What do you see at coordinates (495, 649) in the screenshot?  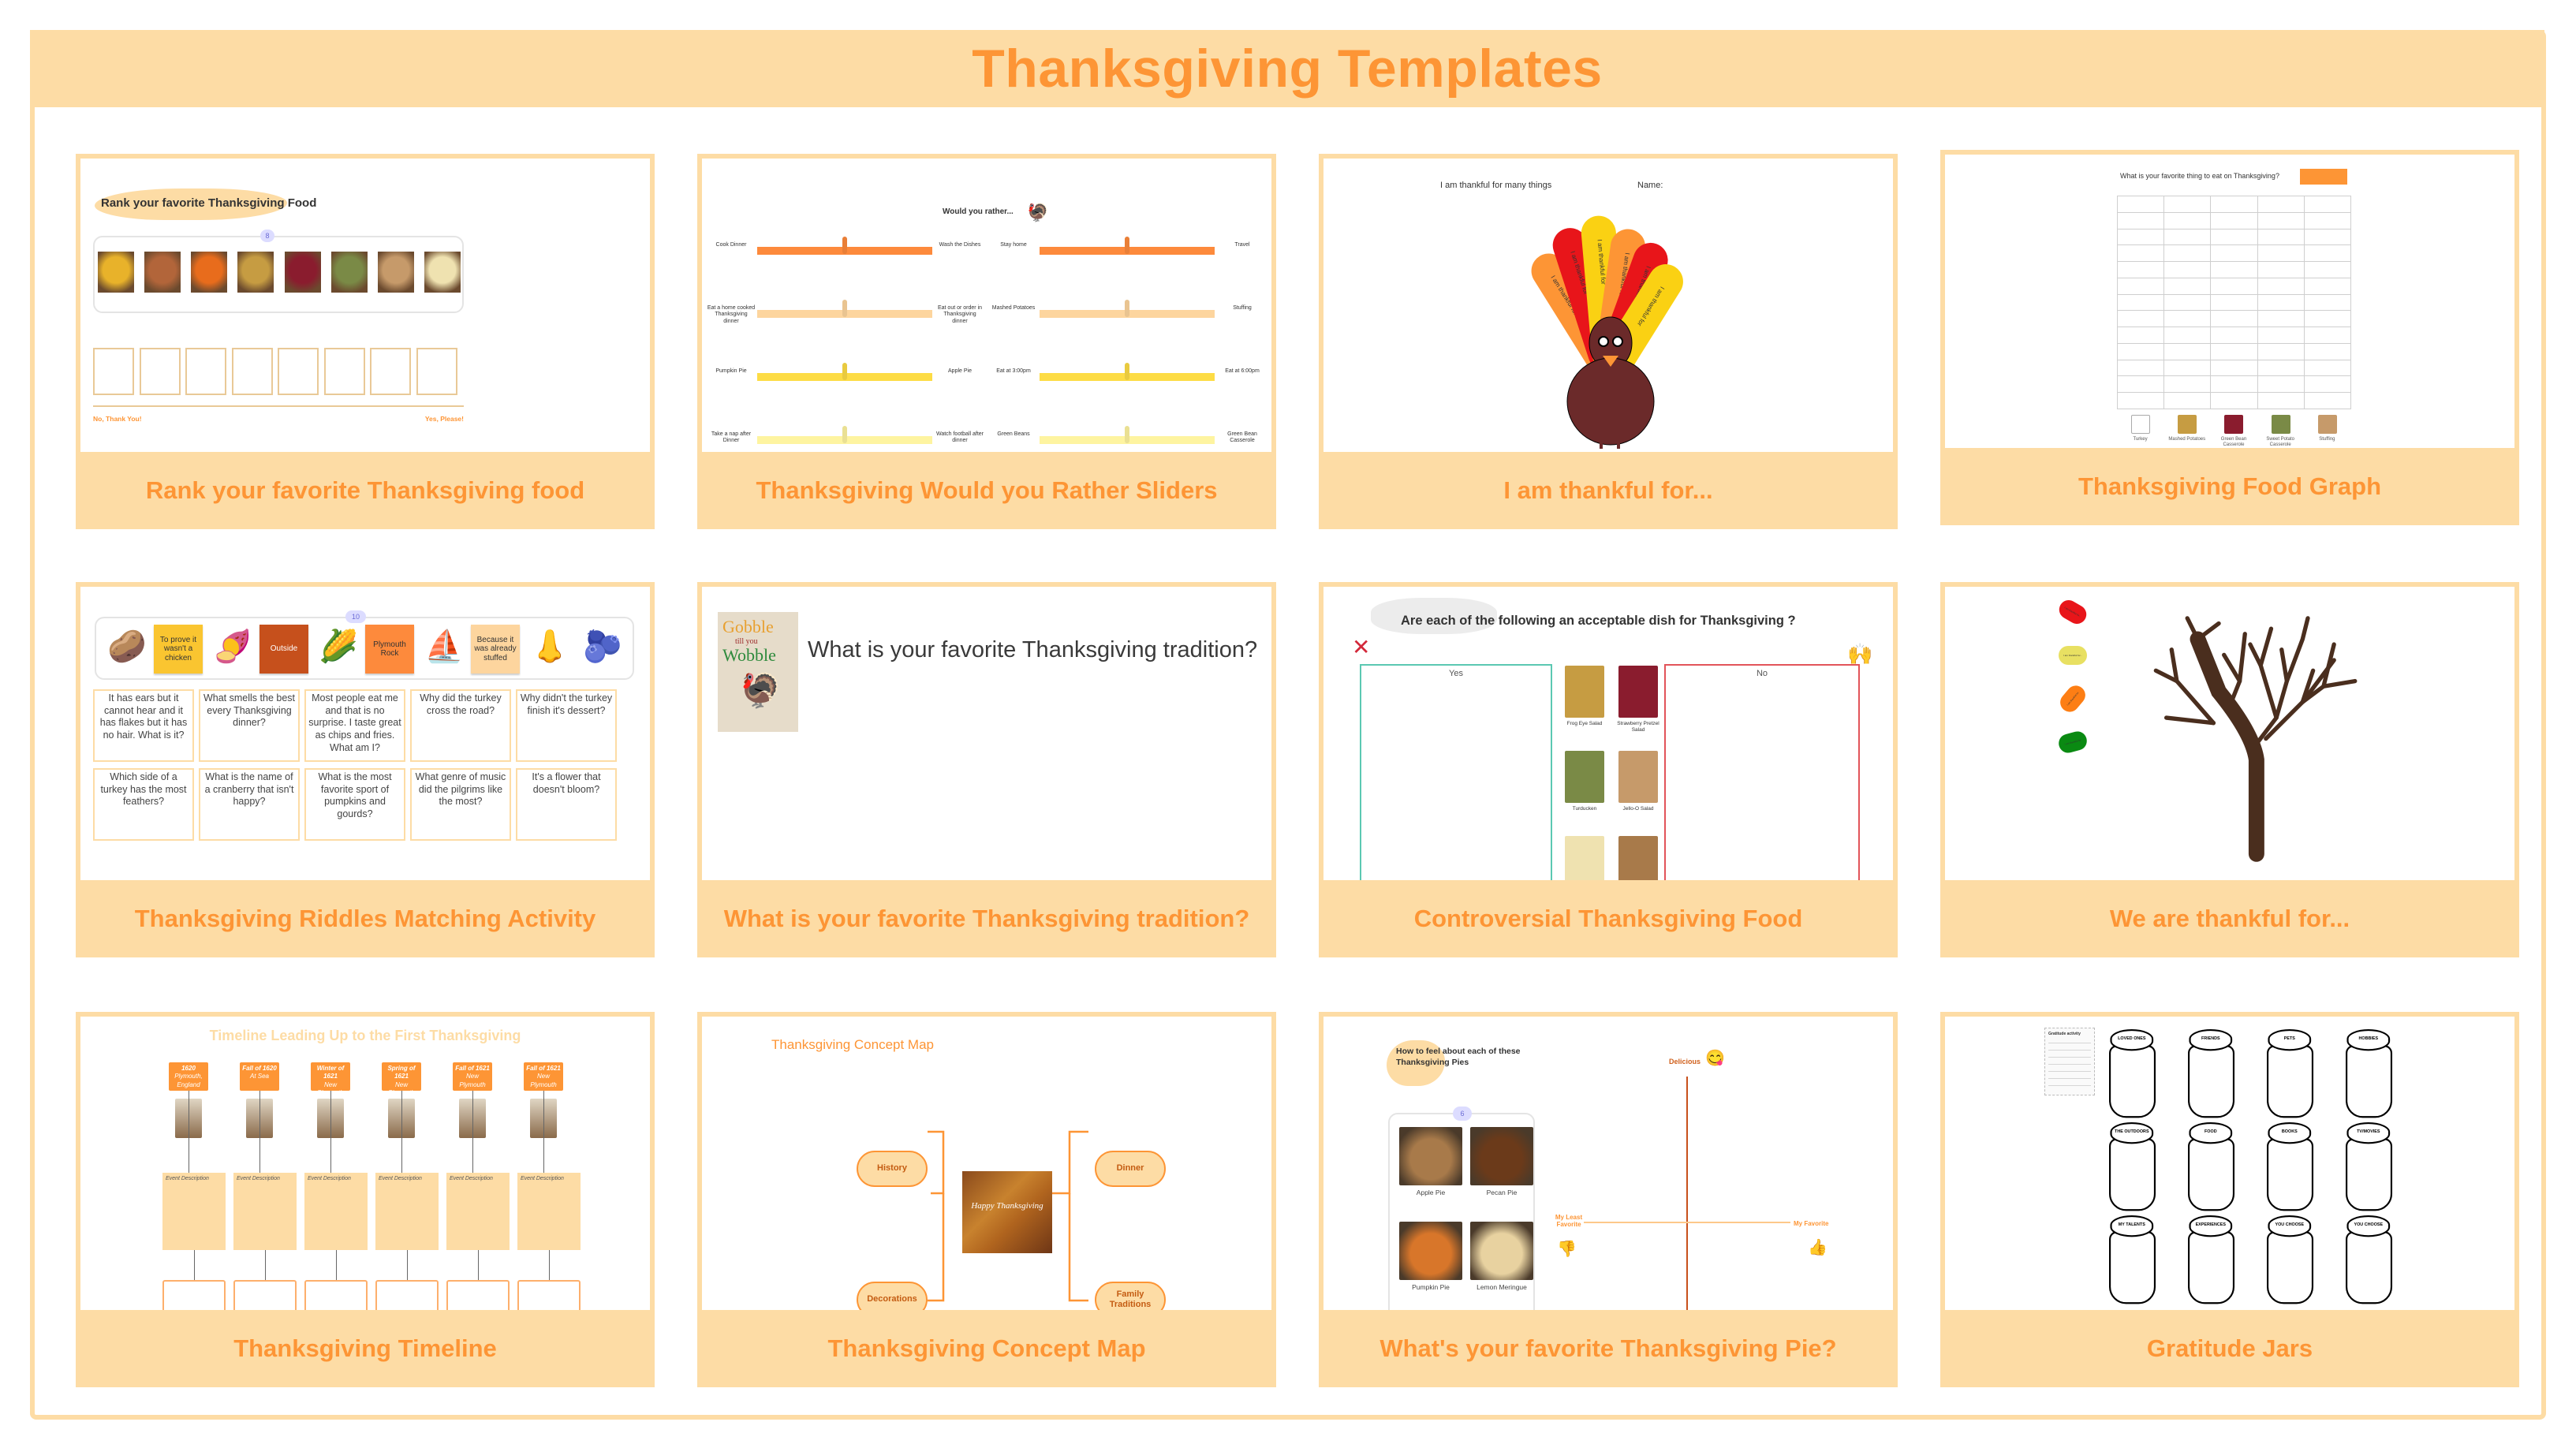 I see `answer-sticky-note: Because it was already stuffed` at bounding box center [495, 649].